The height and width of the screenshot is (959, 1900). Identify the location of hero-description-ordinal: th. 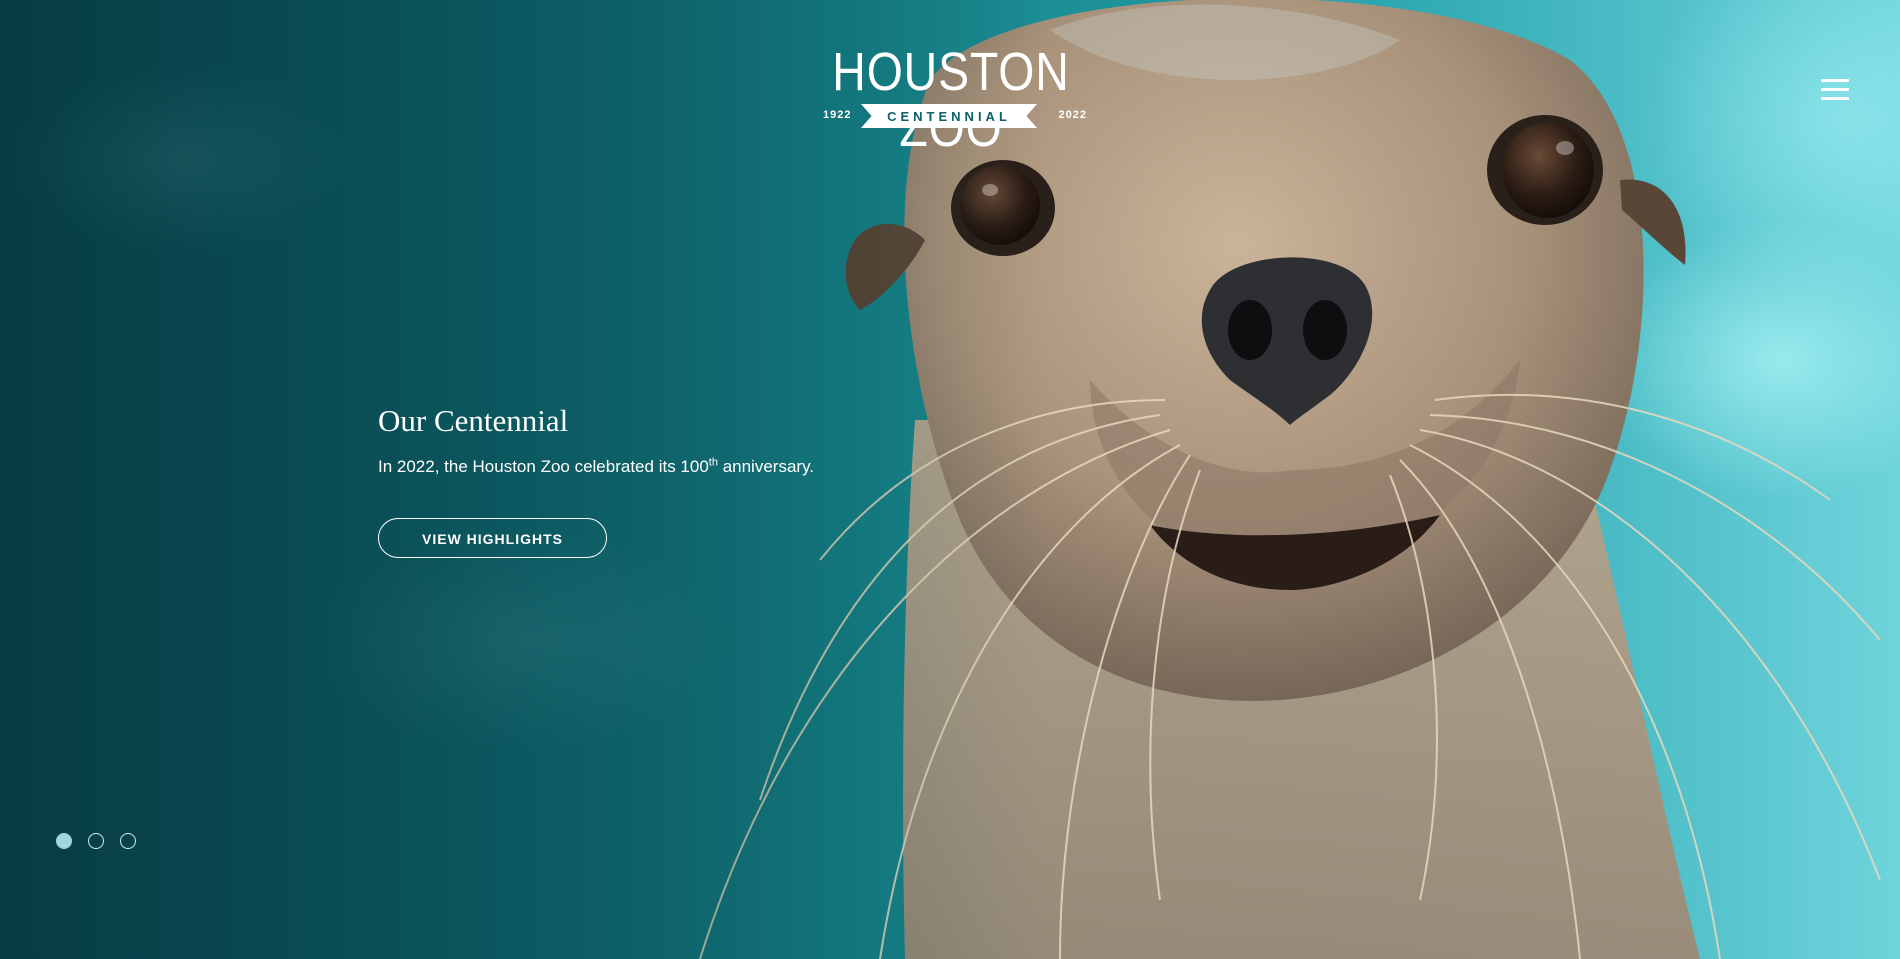
(713, 462).